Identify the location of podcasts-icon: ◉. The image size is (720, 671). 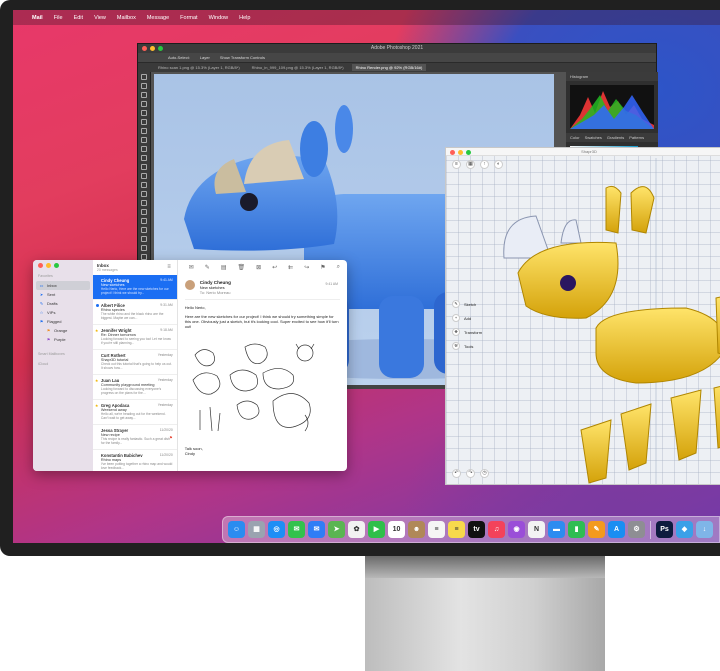
(516, 529).